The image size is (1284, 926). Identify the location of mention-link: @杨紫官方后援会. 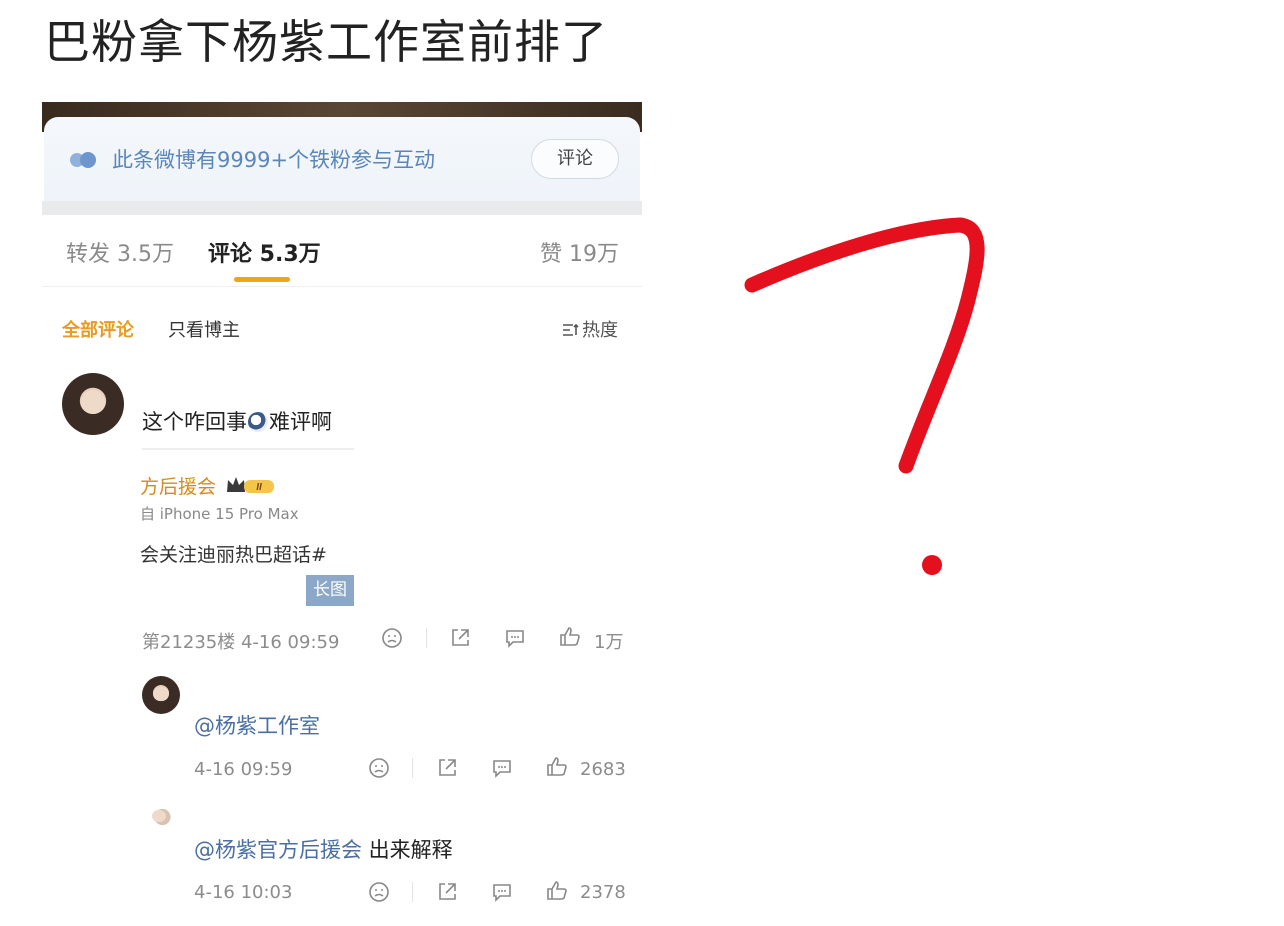
(278, 850).